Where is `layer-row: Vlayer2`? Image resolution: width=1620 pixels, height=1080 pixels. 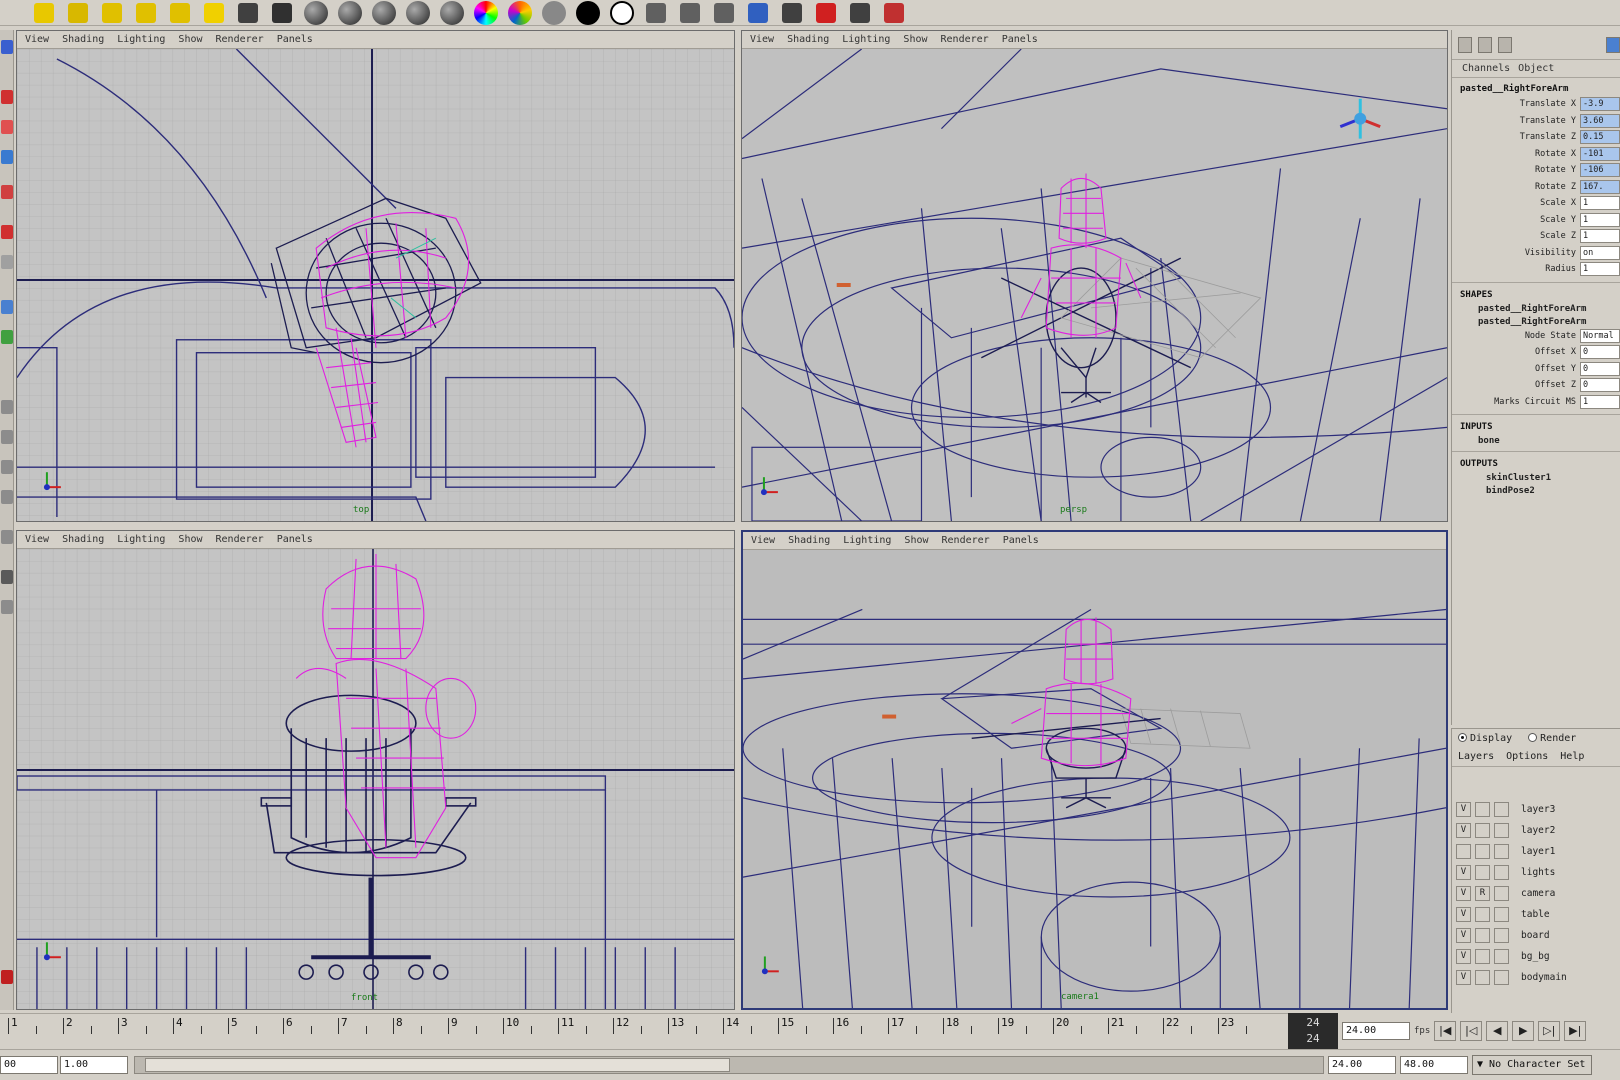 layer-row: Vlayer2 is located at coordinates (1536, 830).